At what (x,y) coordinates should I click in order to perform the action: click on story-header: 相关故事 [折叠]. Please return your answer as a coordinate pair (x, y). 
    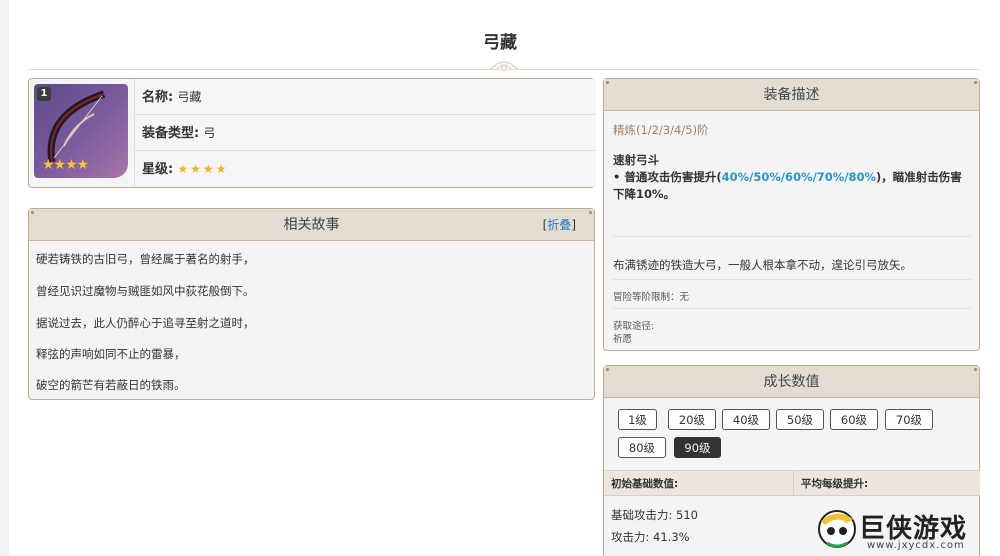
    Looking at the image, I should click on (311, 225).